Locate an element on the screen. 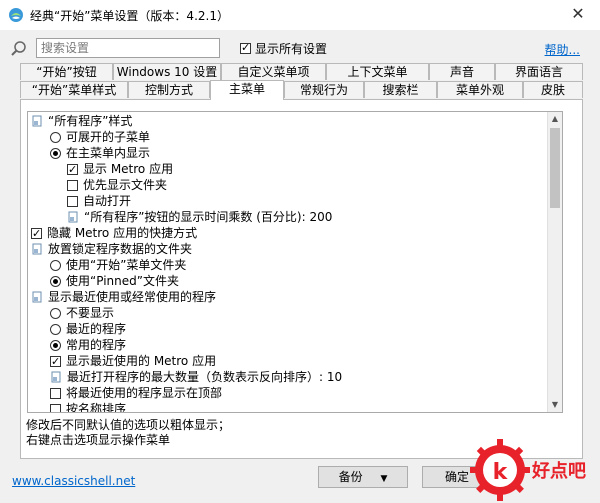  tree-item-label: 使用“开始”菜单文件夹 is located at coordinates (126, 265).